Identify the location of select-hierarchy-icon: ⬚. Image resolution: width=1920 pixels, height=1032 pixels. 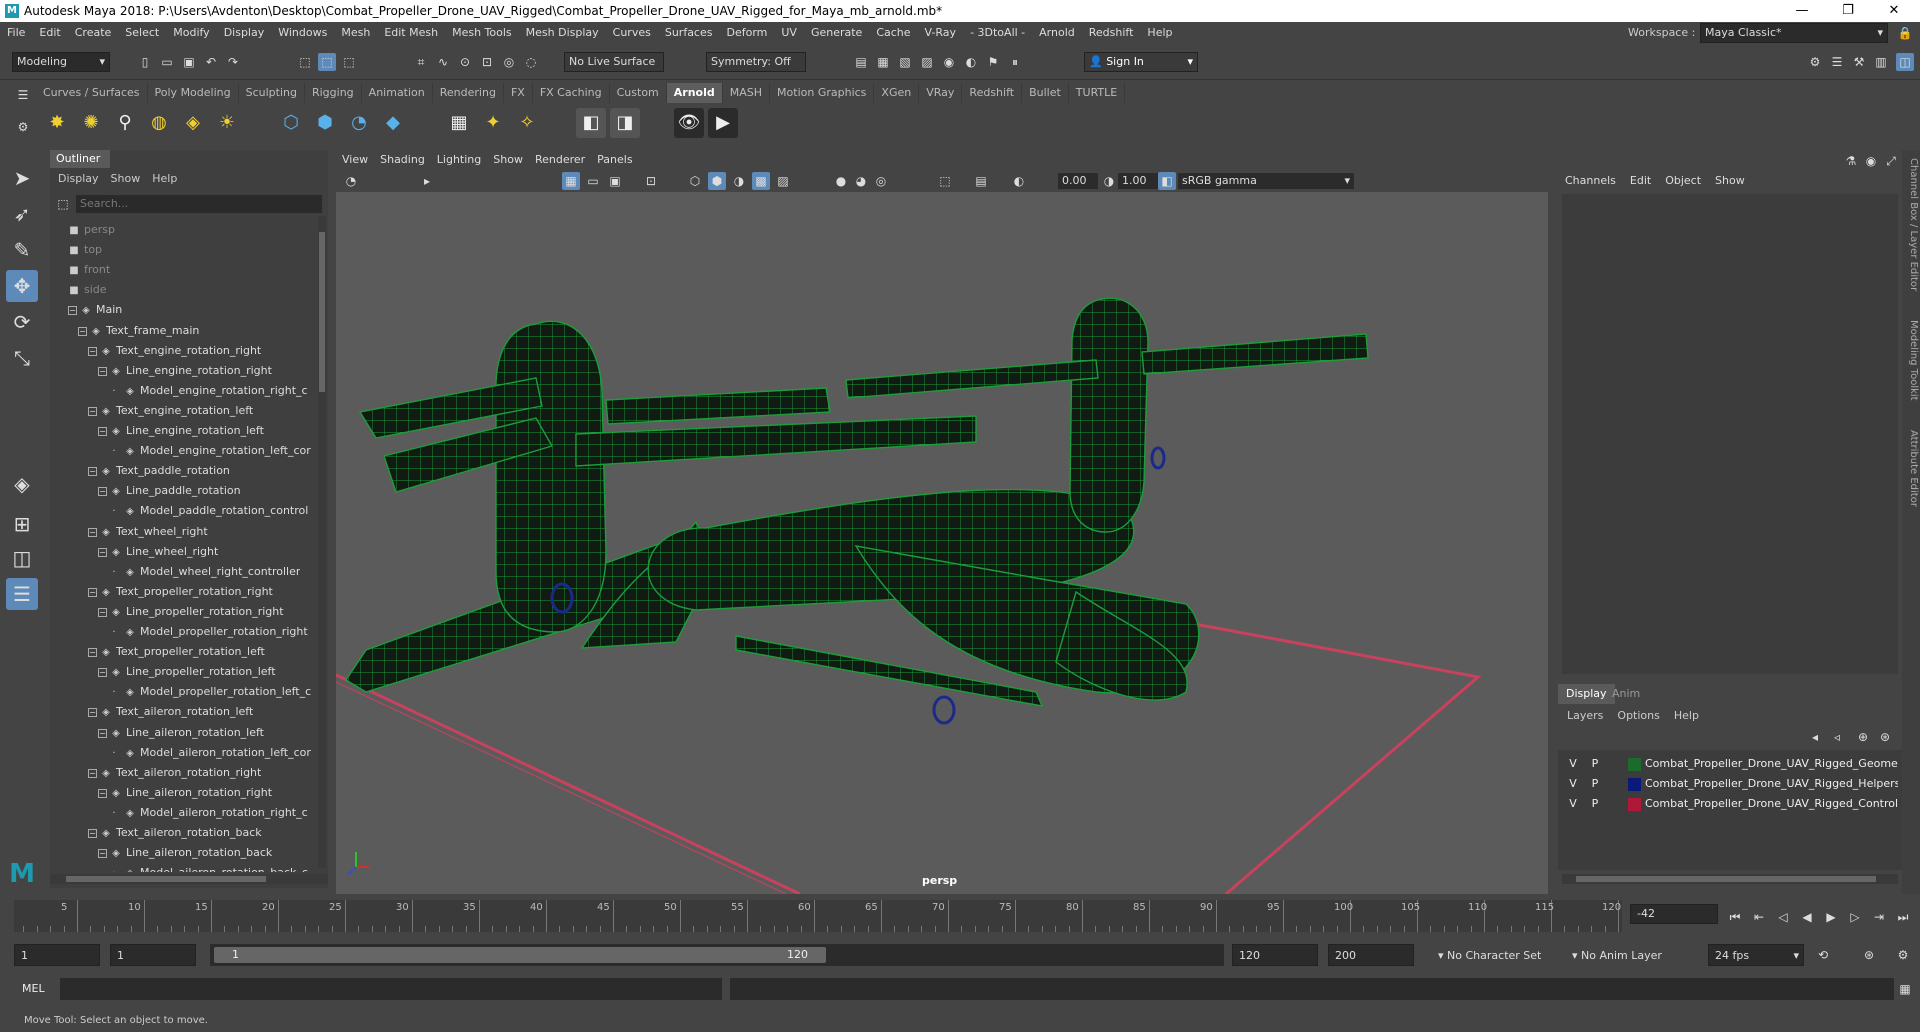
(305, 62).